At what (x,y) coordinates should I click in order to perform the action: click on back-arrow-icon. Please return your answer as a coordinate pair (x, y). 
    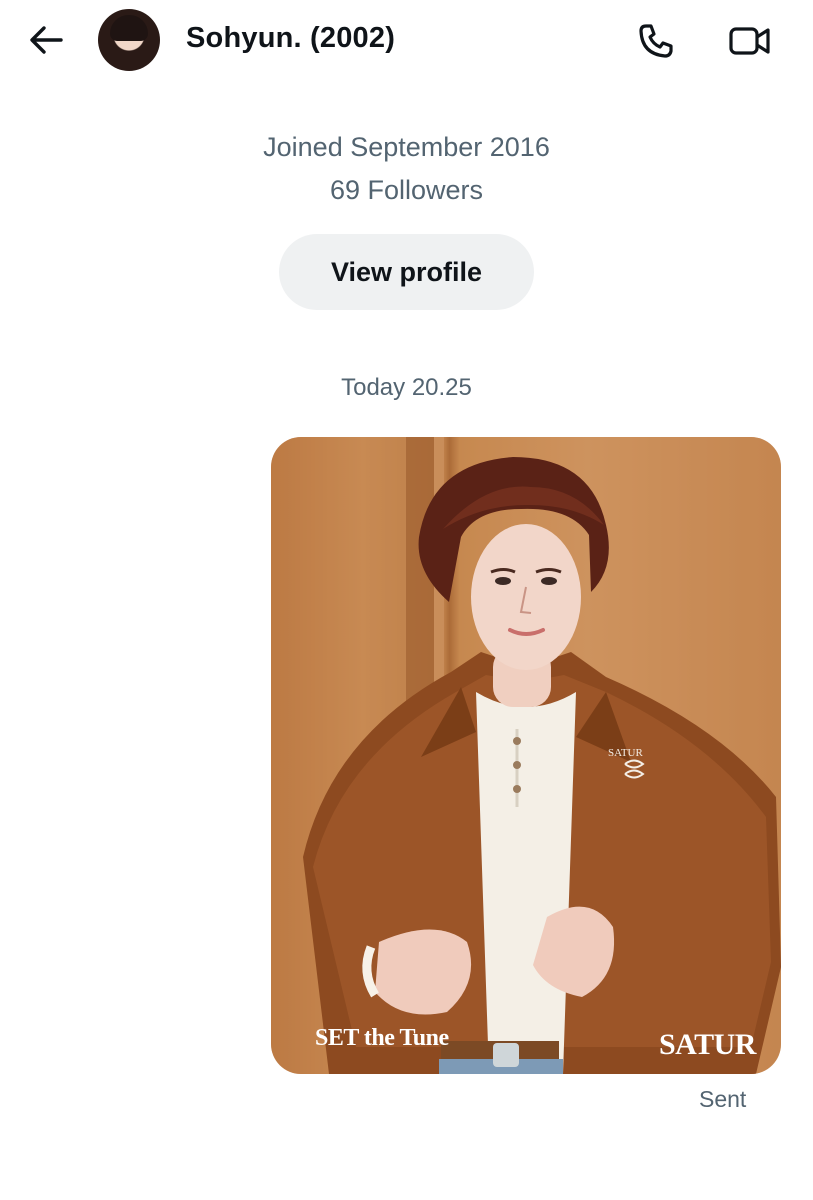
    Looking at the image, I should click on (46, 40).